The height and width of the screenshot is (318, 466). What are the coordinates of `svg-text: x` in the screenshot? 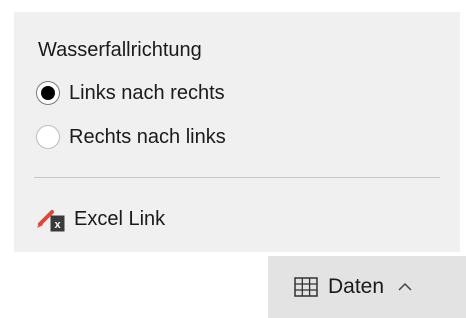 It's located at (57, 225).